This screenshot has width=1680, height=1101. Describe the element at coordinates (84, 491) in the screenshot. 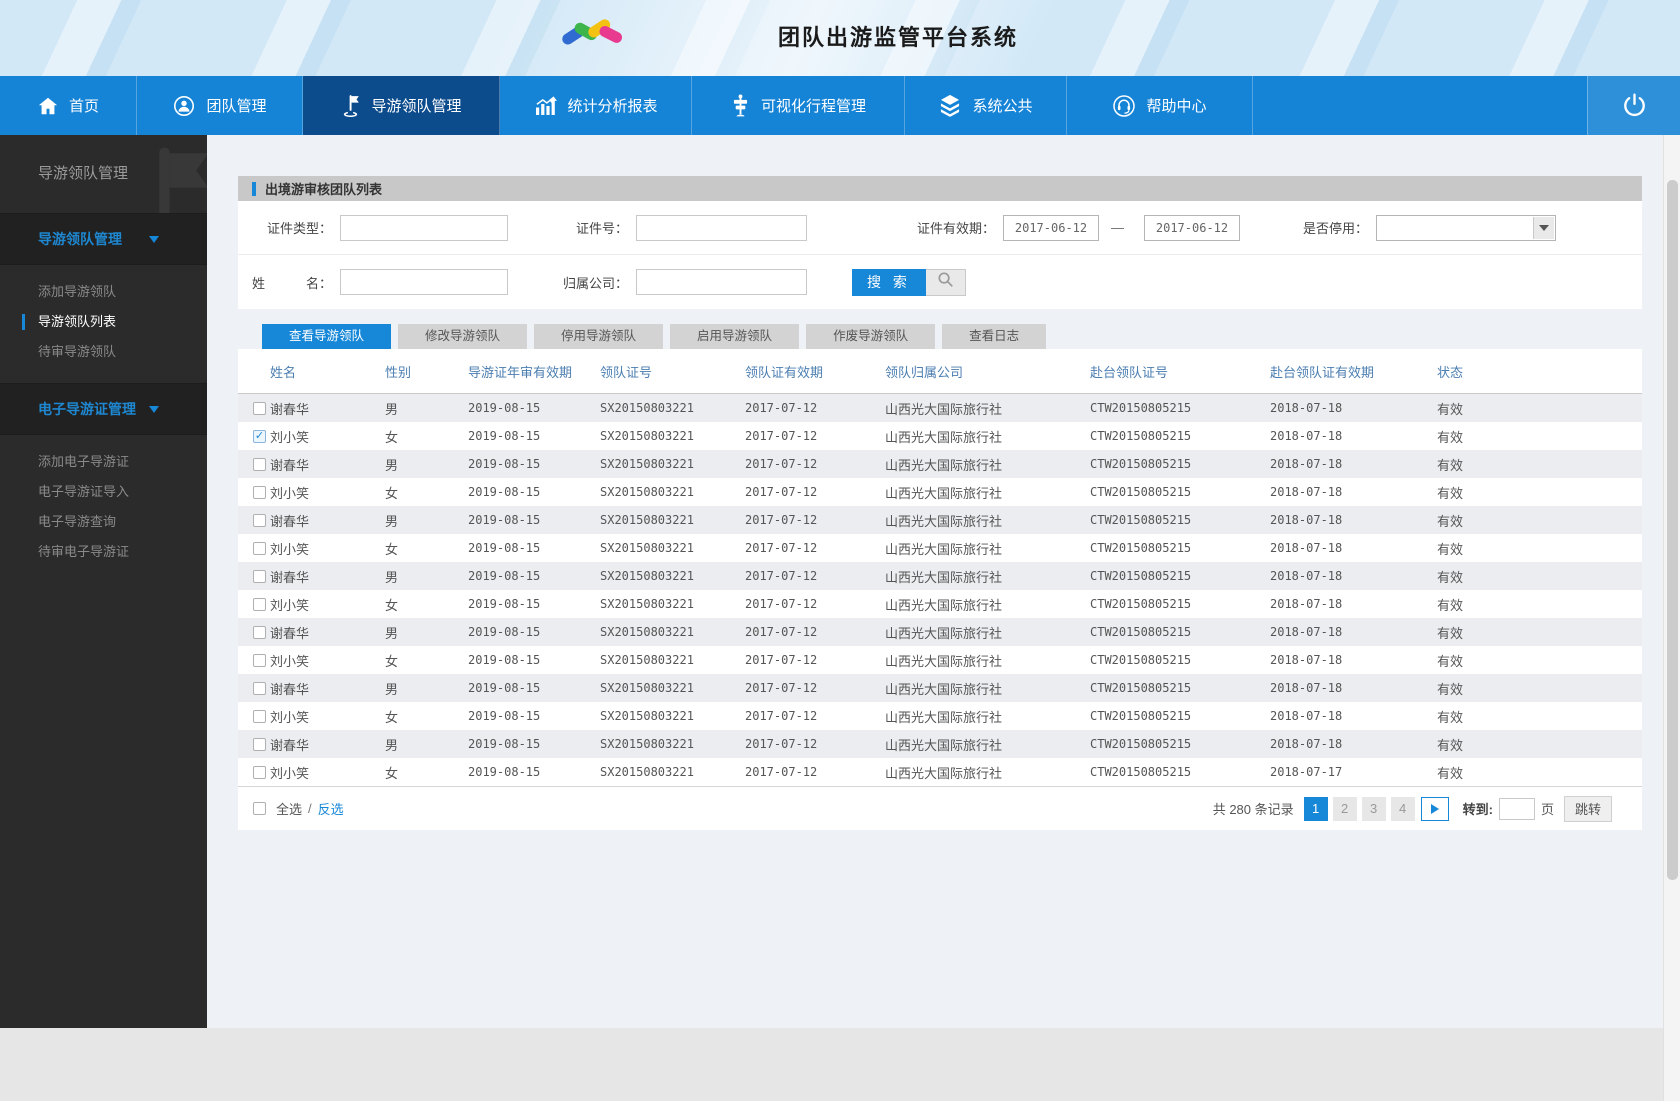

I see `sidebar-item-label: 电子导游证导入` at that location.